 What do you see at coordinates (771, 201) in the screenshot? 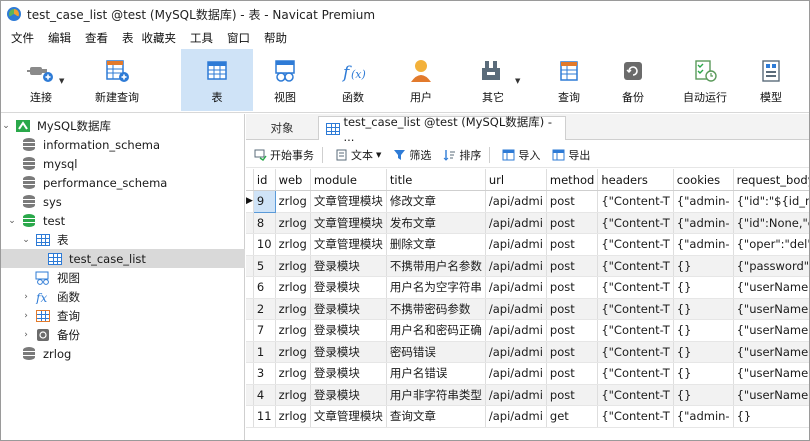
I see `table-cell: {"id":"${id_name` at bounding box center [771, 201].